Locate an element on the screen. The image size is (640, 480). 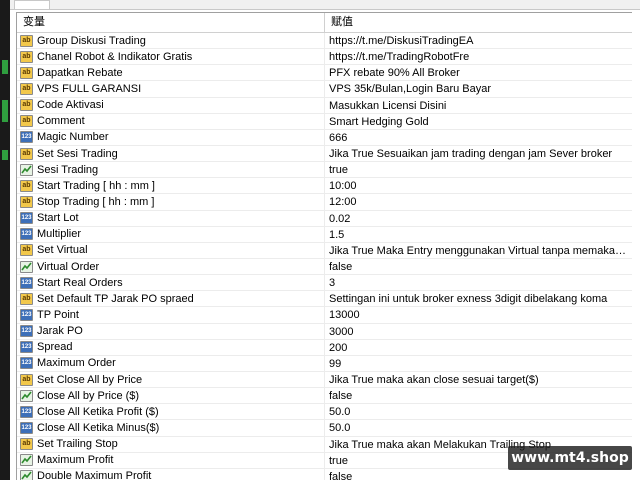
column-header-variable: 变量 is located at coordinates (171, 22).